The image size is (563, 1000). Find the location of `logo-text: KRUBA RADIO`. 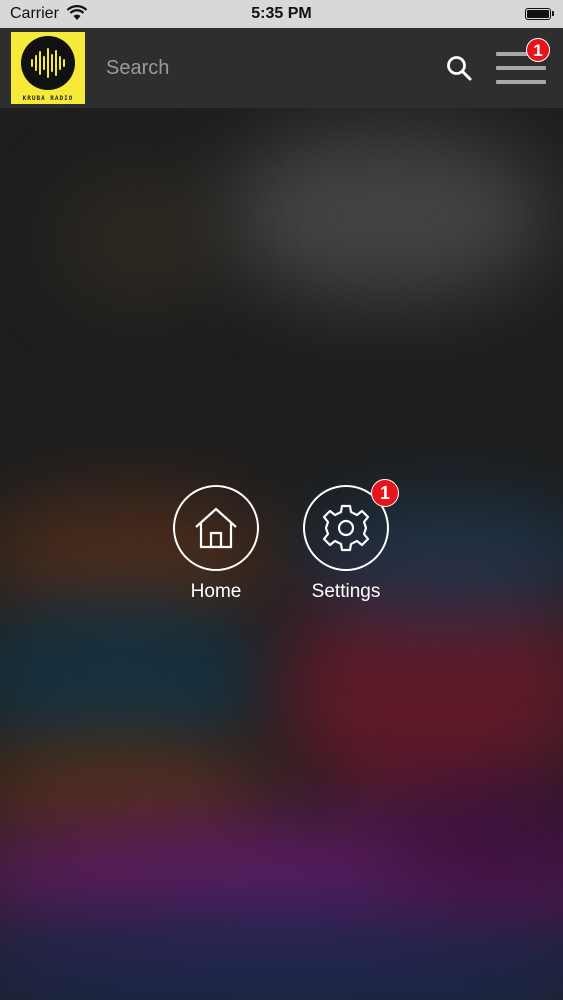

logo-text: KRUBA RADIO is located at coordinates (48, 98).